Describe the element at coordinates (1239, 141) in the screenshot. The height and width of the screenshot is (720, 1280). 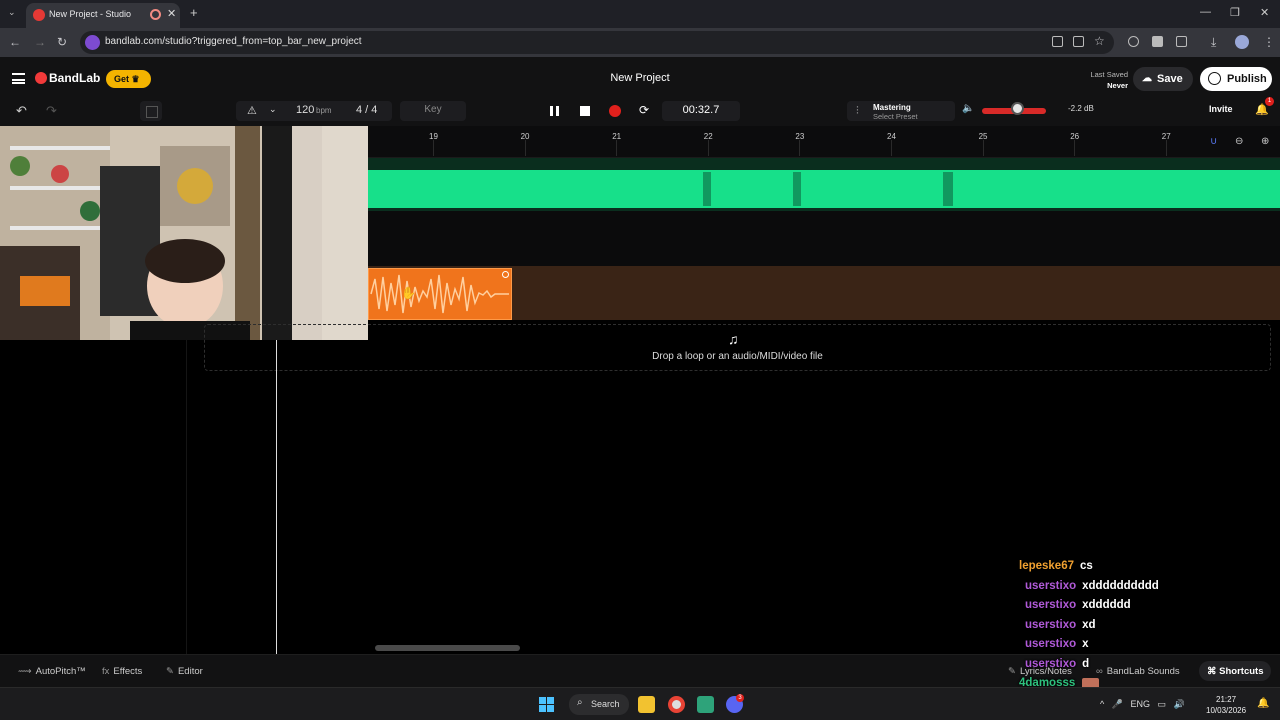
I see `zoom-out-icon: ⊖` at that location.